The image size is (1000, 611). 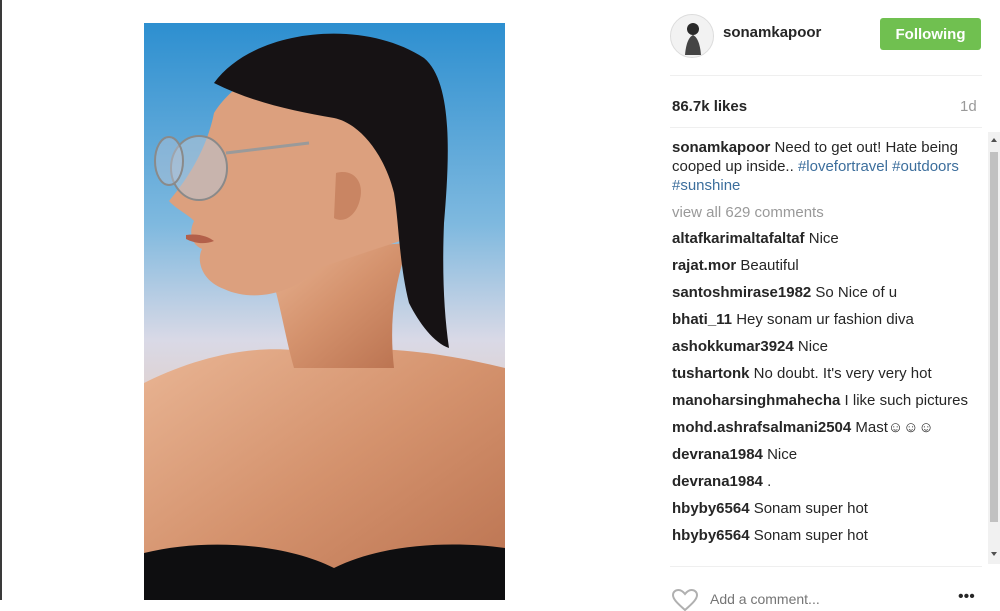 What do you see at coordinates (840, 373) in the screenshot?
I see `comment-text: No doubt. It's very very hot` at bounding box center [840, 373].